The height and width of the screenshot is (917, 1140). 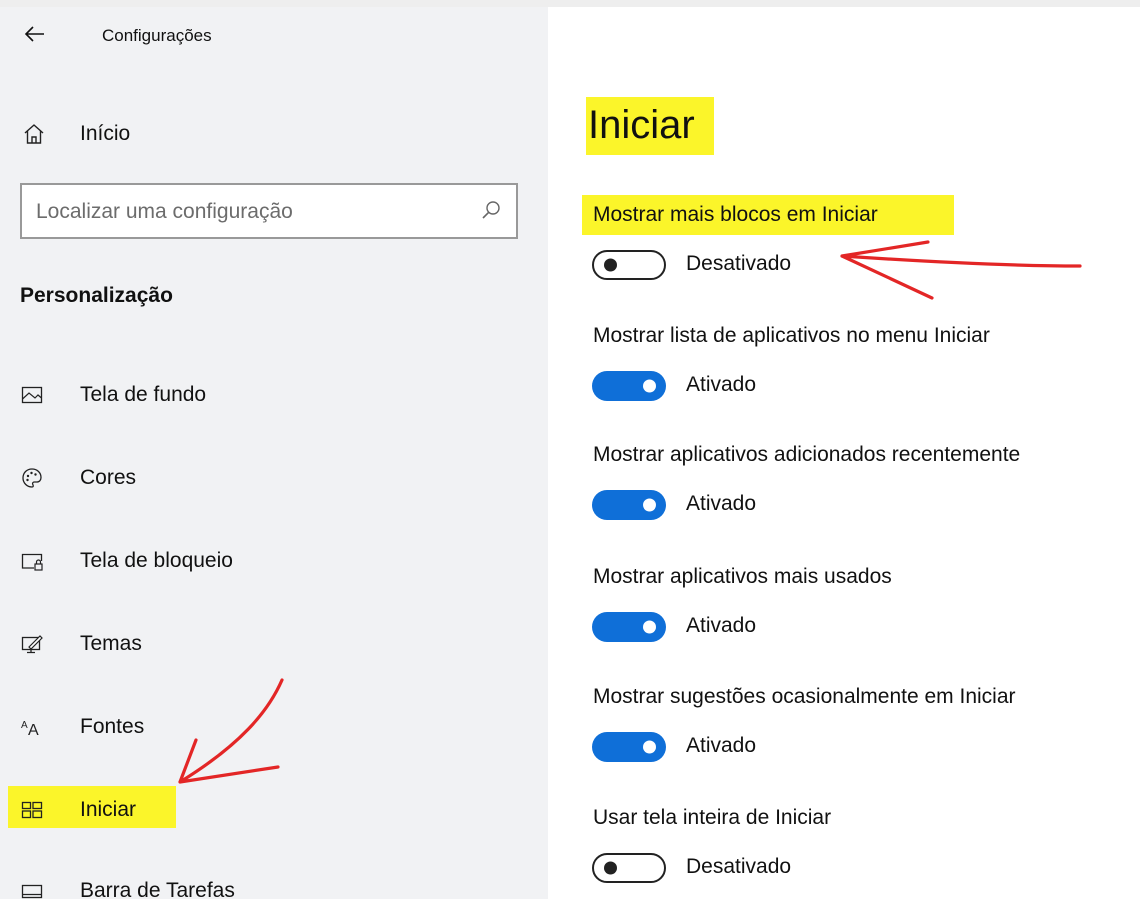 What do you see at coordinates (32, 395) in the screenshot?
I see `picture-icon` at bounding box center [32, 395].